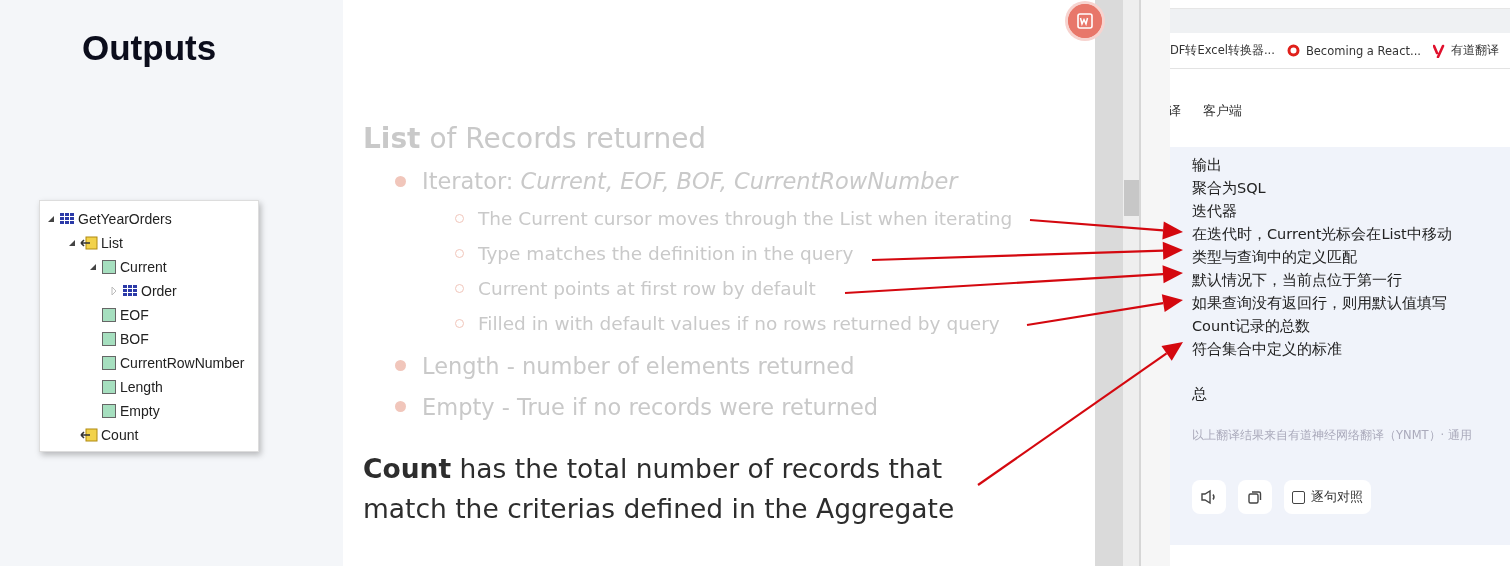  Describe the element at coordinates (140, 411) in the screenshot. I see `tree-item: Empty` at that location.